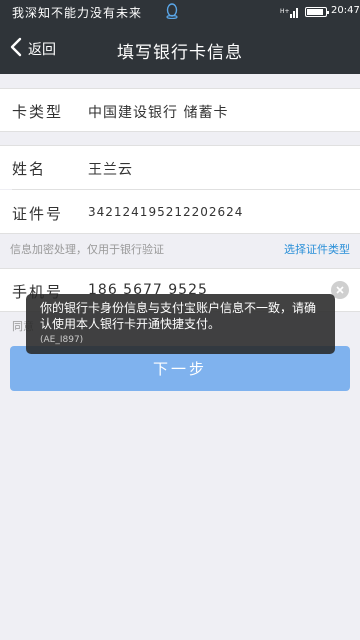 This screenshot has height=640, width=360. I want to click on select-id-type-link: 选择证件类型, so click(317, 249).